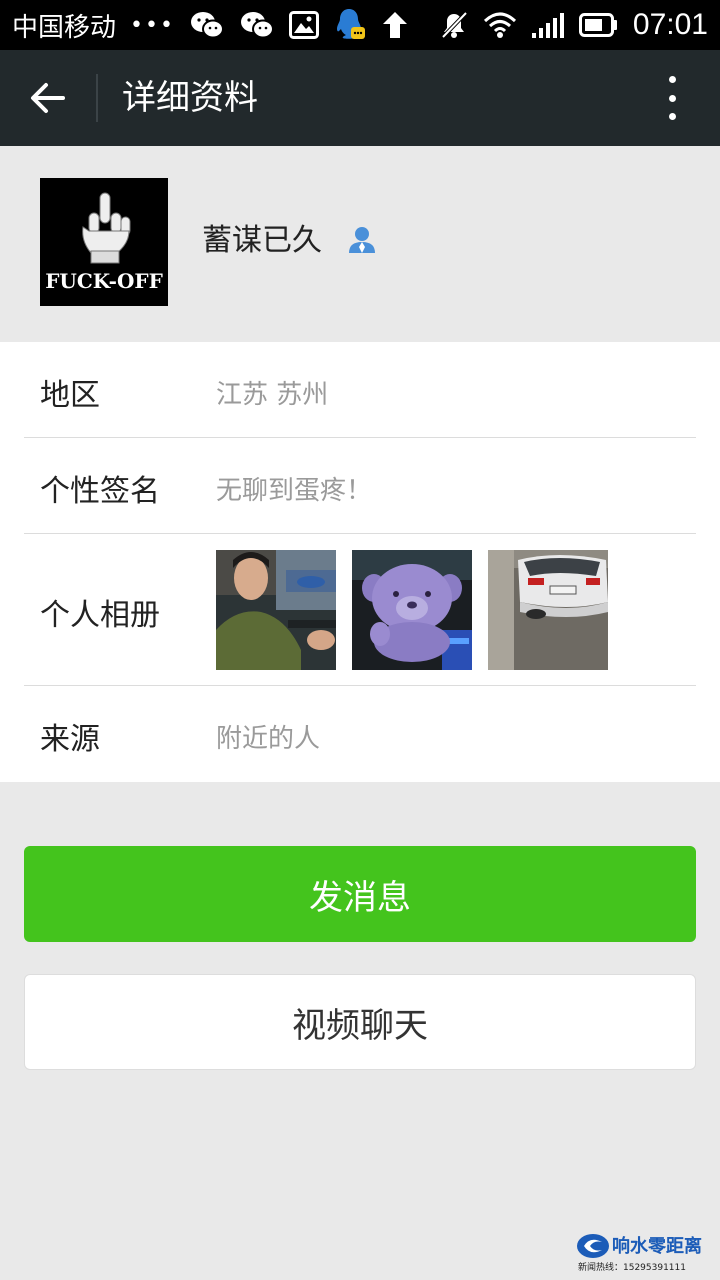 The image size is (720, 1280). I want to click on avatar-text: FUCK-OFF, so click(104, 281).